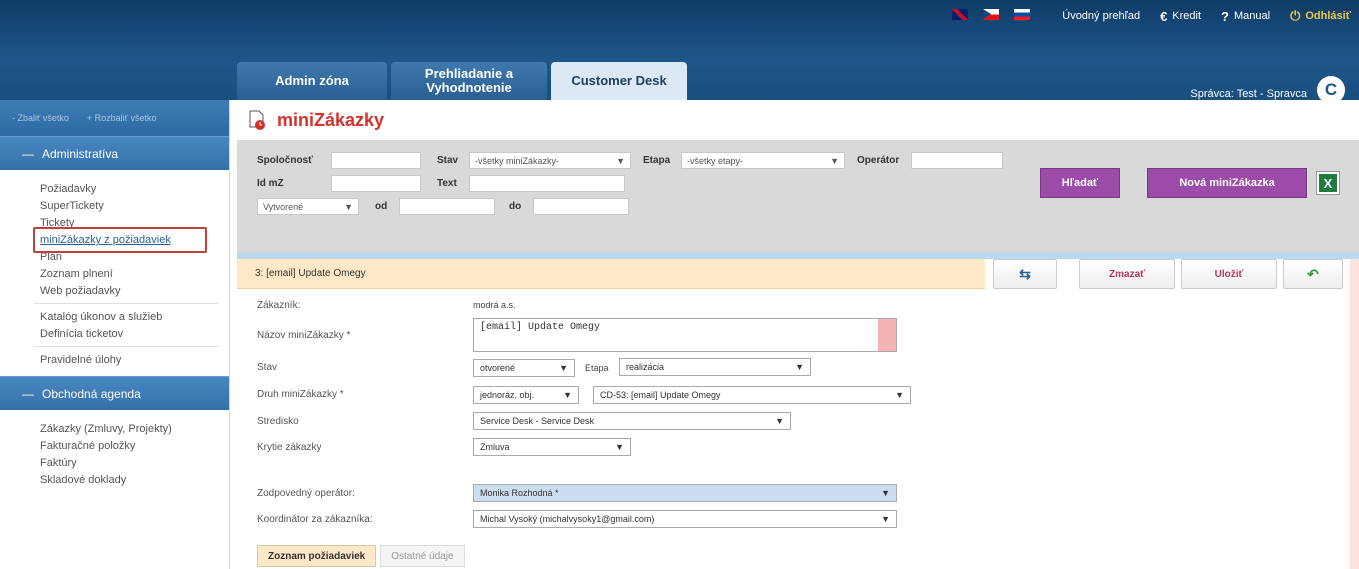 This screenshot has width=1359, height=569. I want to click on section-administrativa: — Administratíva, so click(114, 153).